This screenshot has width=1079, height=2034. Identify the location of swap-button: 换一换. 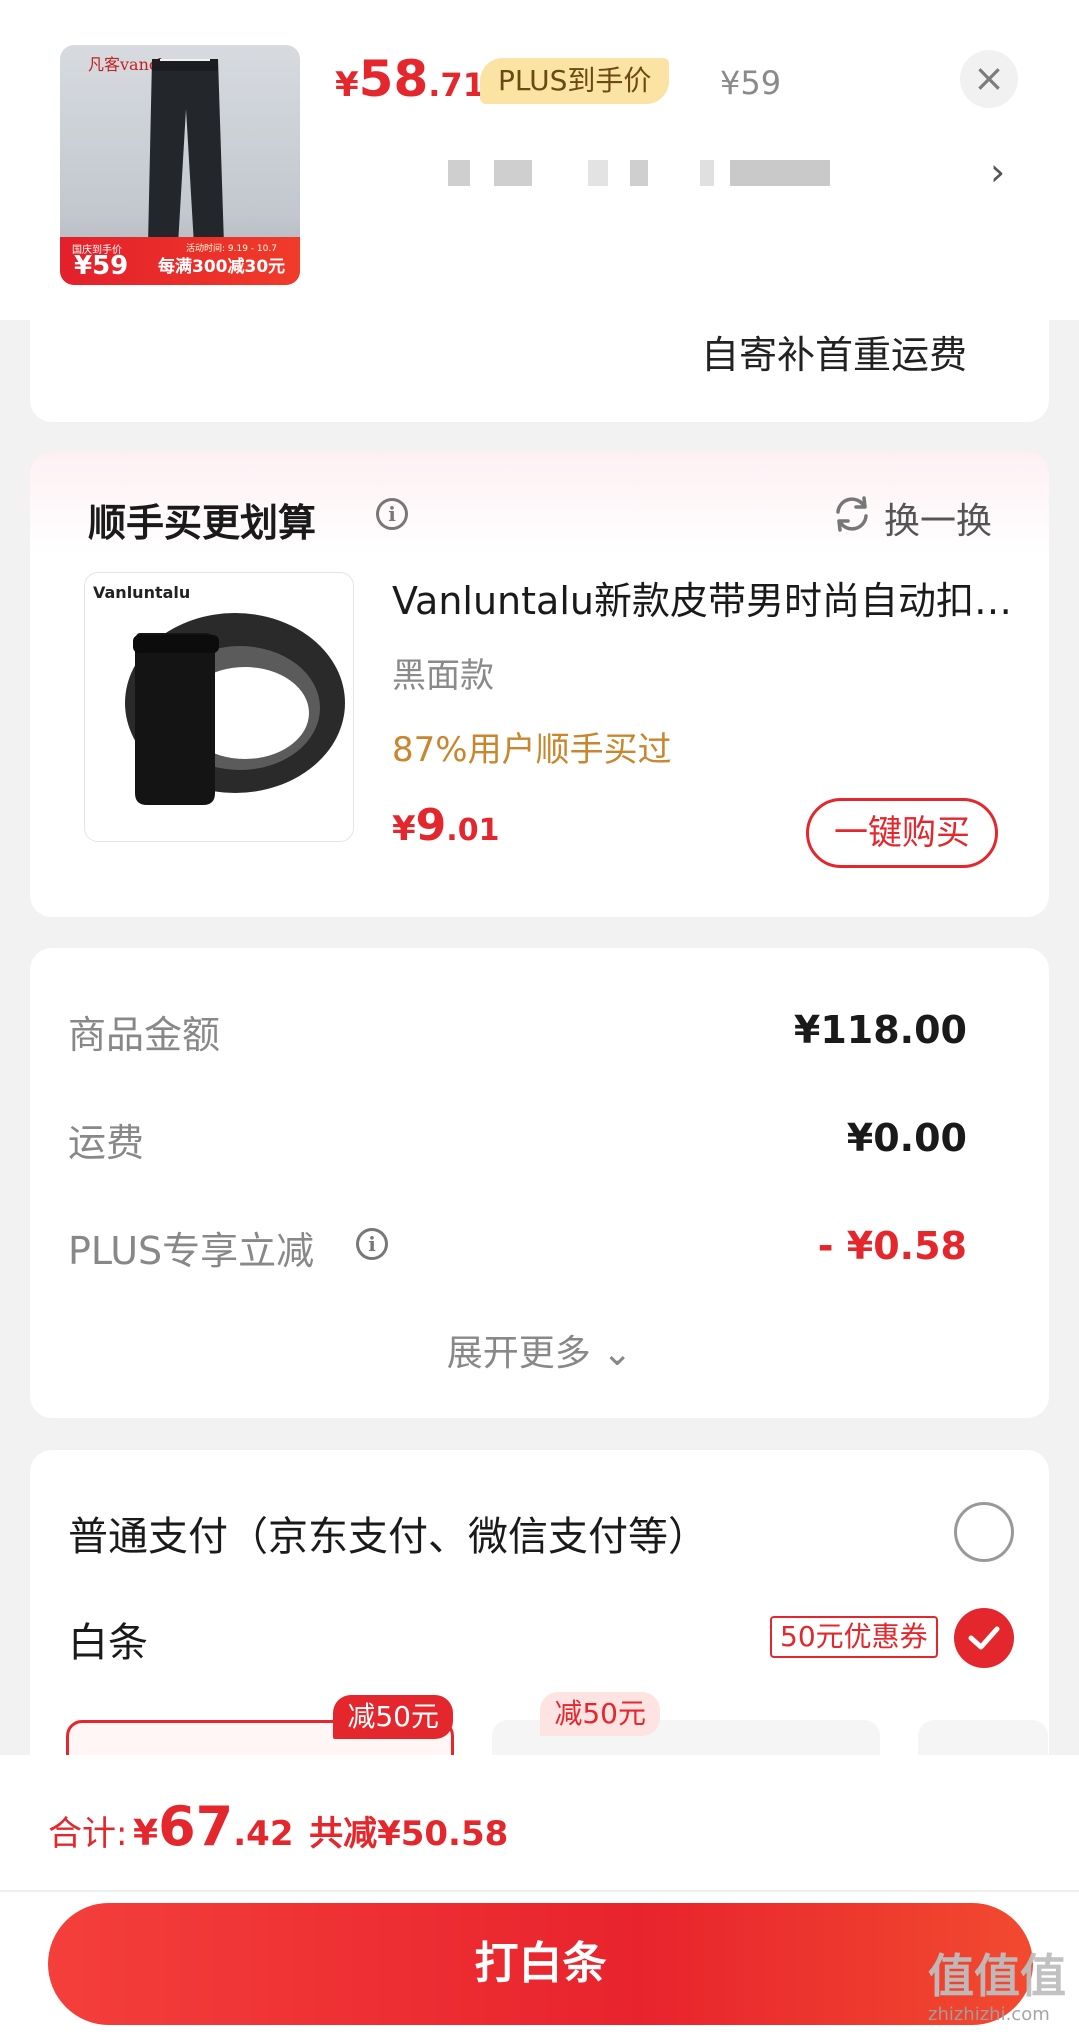
(938, 518).